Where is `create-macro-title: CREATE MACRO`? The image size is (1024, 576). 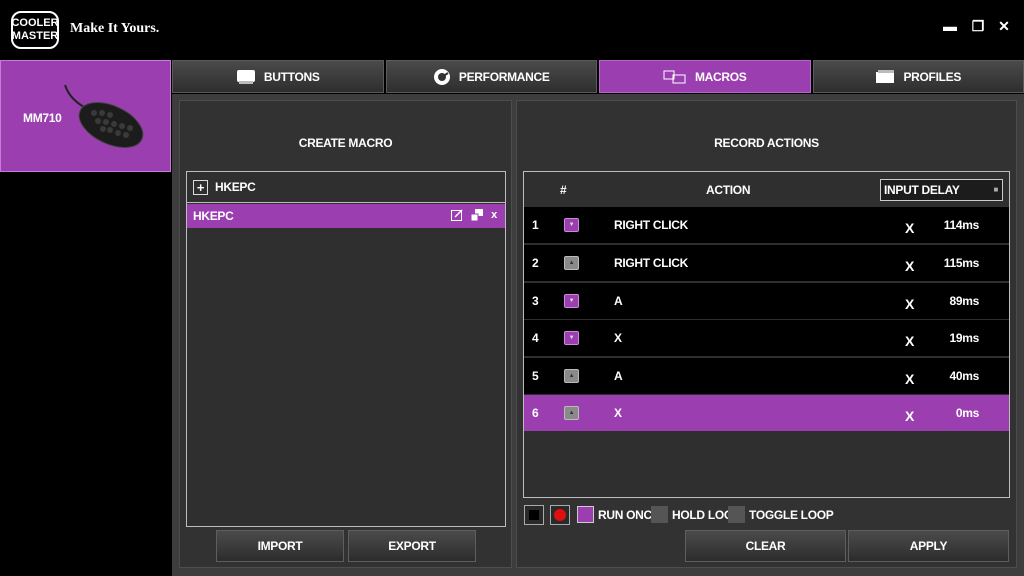
create-macro-title: CREATE MACRO is located at coordinates (345, 143).